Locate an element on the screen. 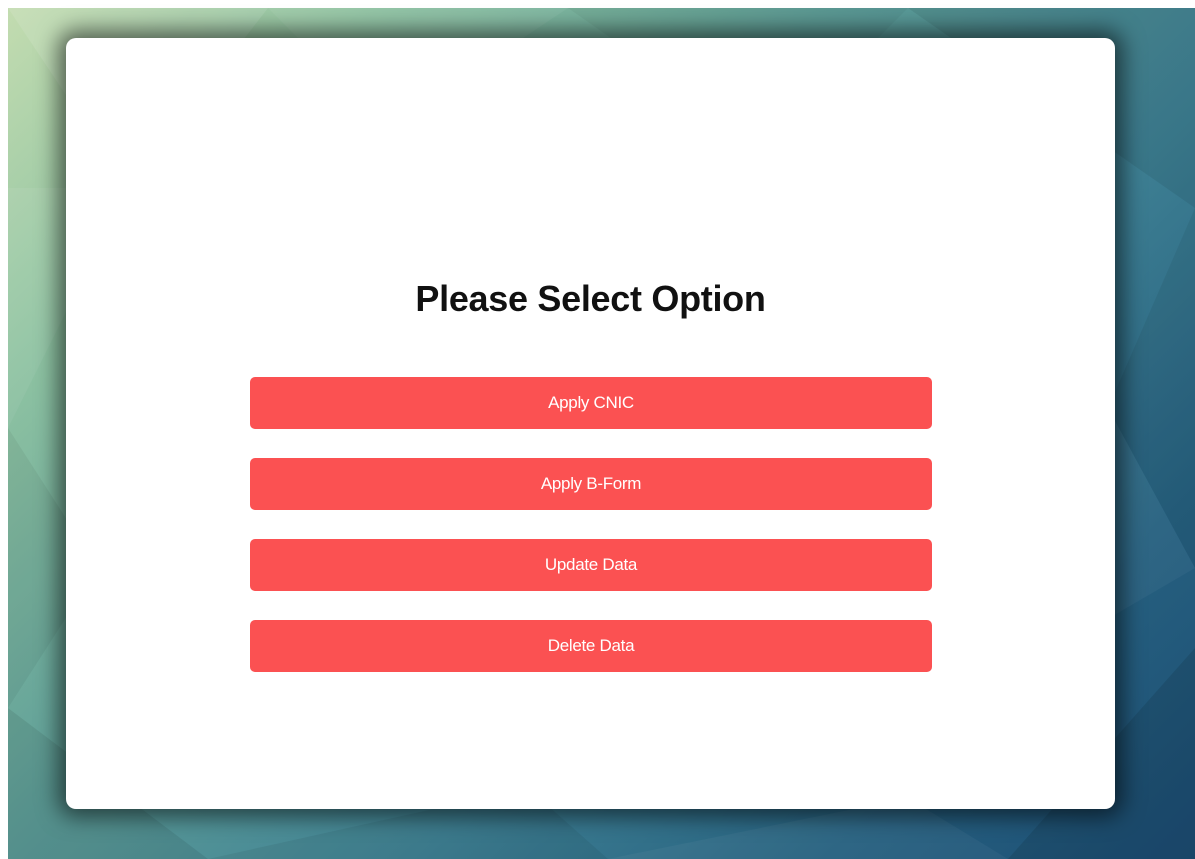  delete-data-button: Delete Data is located at coordinates (591, 646).